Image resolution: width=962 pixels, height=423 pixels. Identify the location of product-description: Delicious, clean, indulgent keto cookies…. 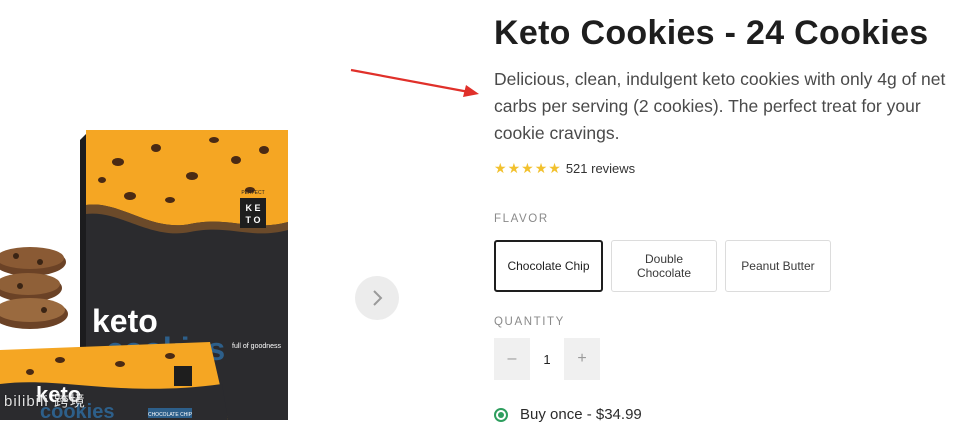
(720, 106).